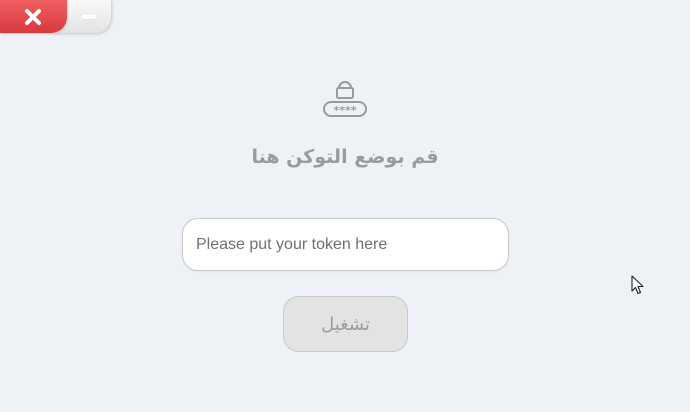 The image size is (690, 412). What do you see at coordinates (345, 157) in the screenshot?
I see `page-title: قم بوضع التوكن هنا` at bounding box center [345, 157].